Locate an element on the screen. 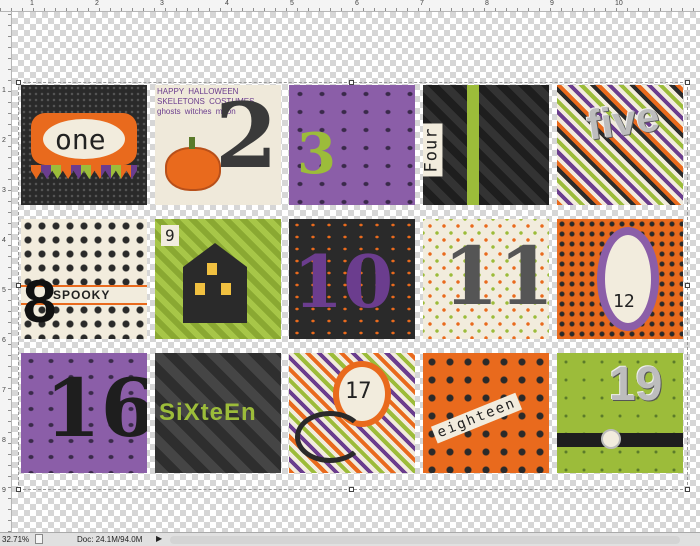  tile-eight: SPOOKY 8 is located at coordinates (84, 279).